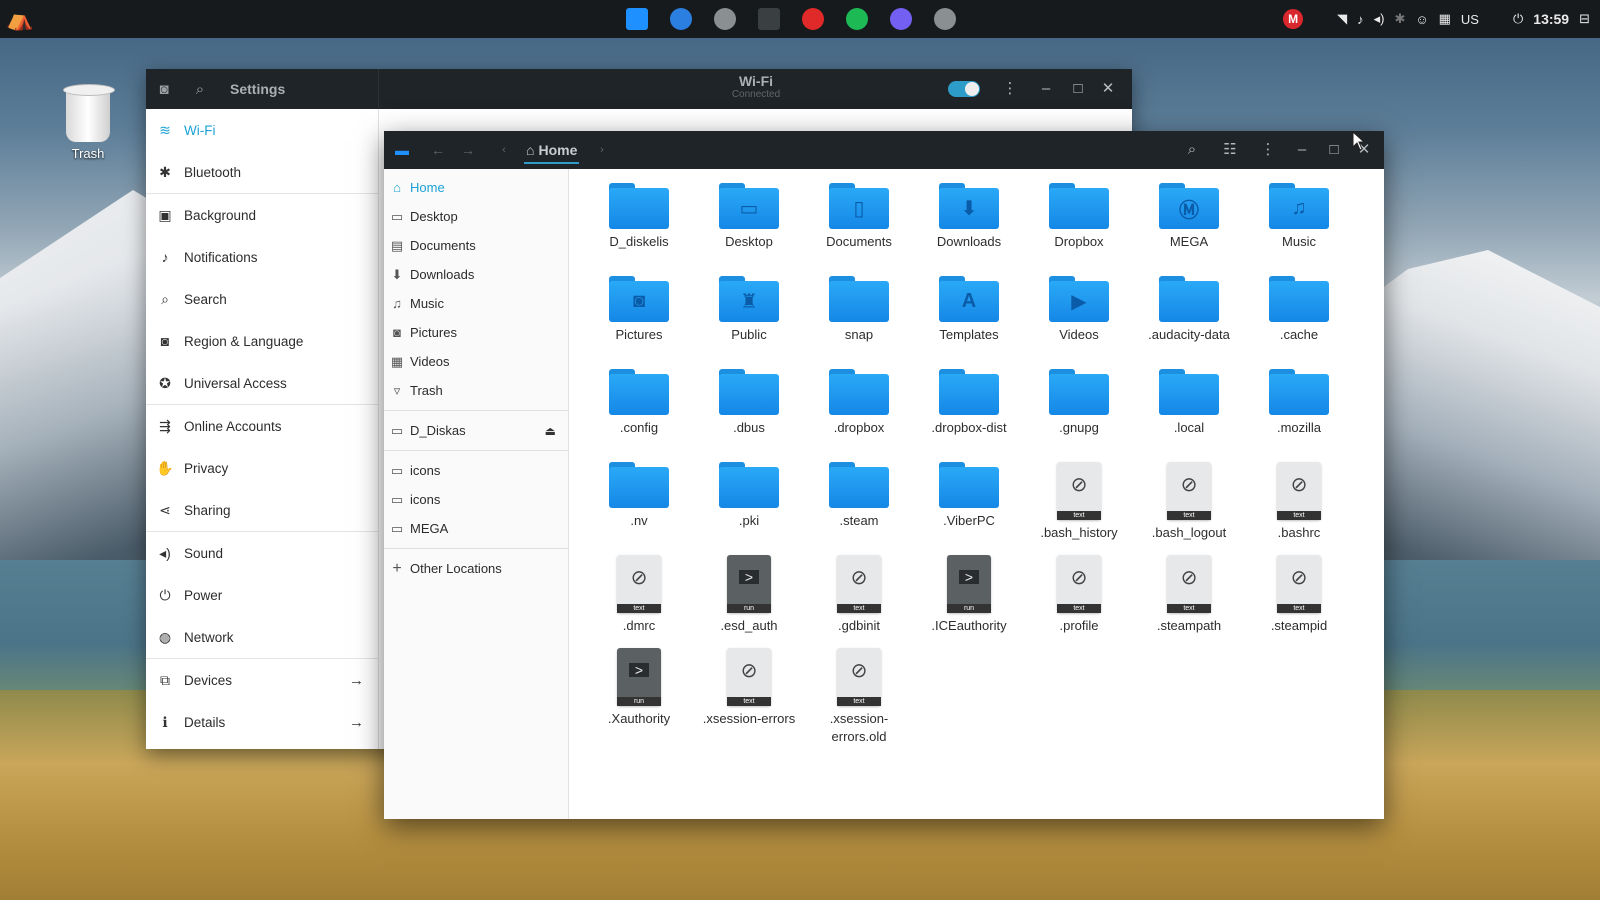  I want to click on folder-item: snap, so click(859, 322).